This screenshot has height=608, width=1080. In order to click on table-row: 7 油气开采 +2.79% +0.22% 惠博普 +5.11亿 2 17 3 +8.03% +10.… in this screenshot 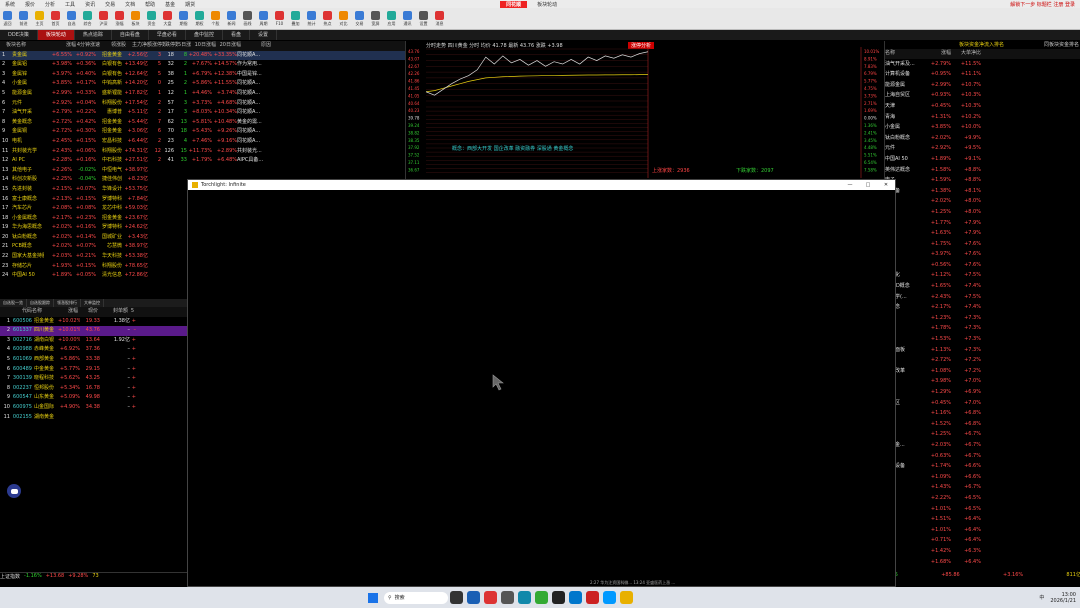, I will do `click(202, 113)`.